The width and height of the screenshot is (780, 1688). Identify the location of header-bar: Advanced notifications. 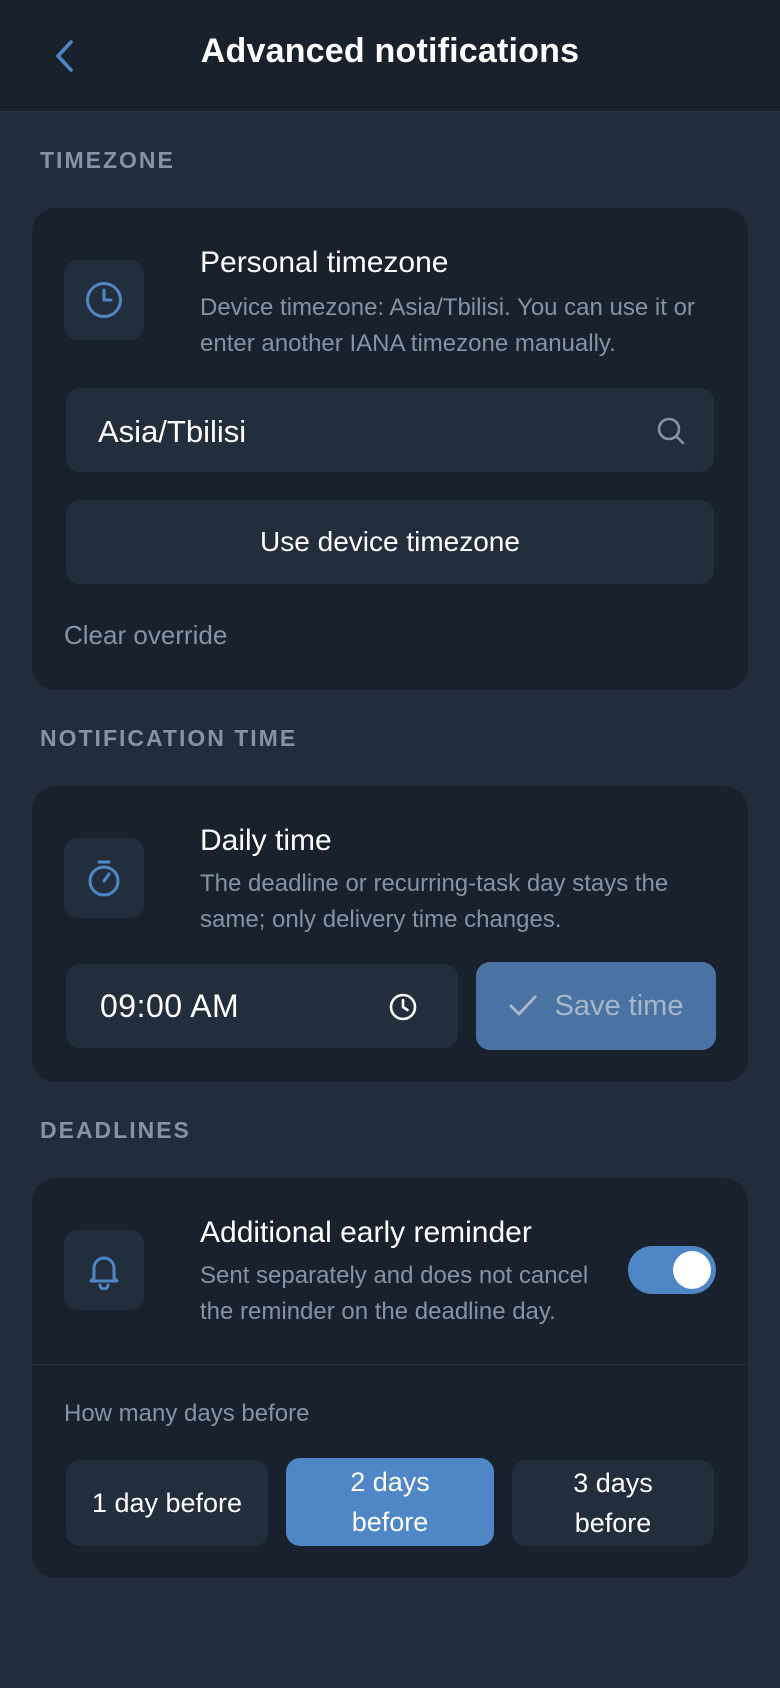
(390, 56).